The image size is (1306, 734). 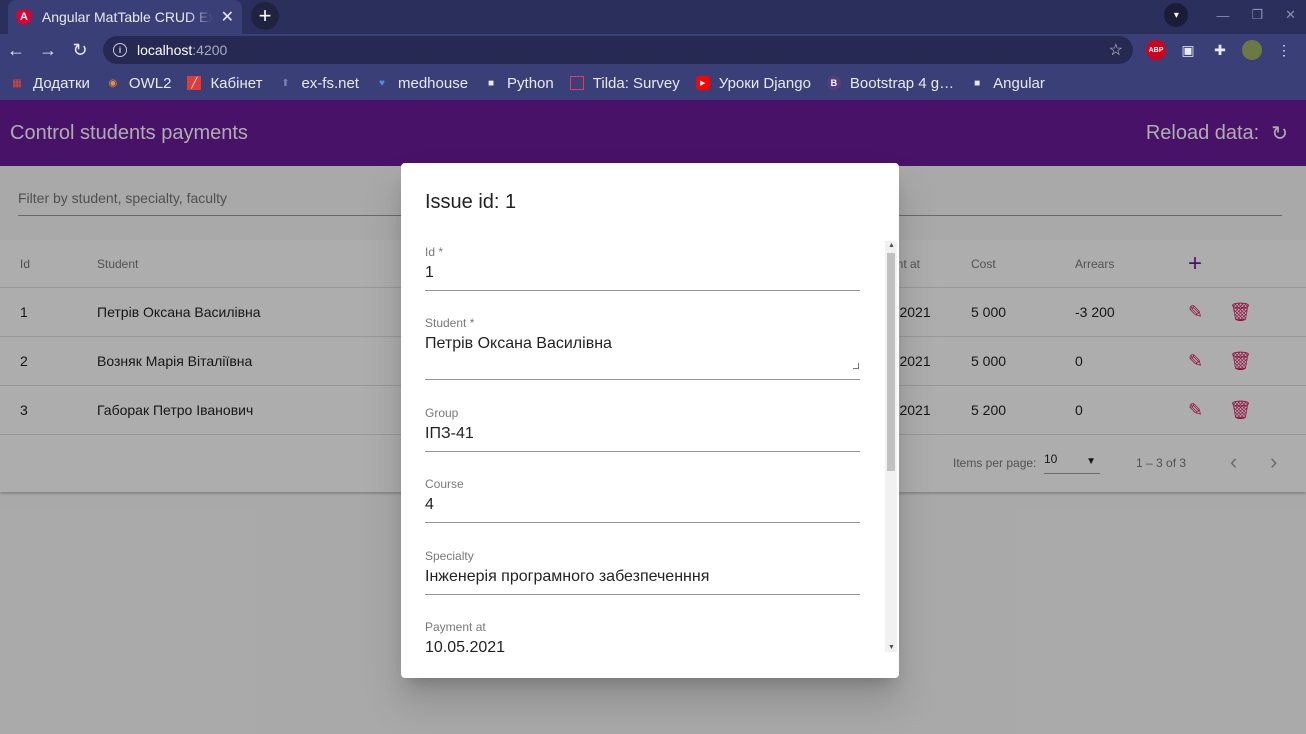 I want to click on bootstrap-icon: B, so click(x=833, y=83).